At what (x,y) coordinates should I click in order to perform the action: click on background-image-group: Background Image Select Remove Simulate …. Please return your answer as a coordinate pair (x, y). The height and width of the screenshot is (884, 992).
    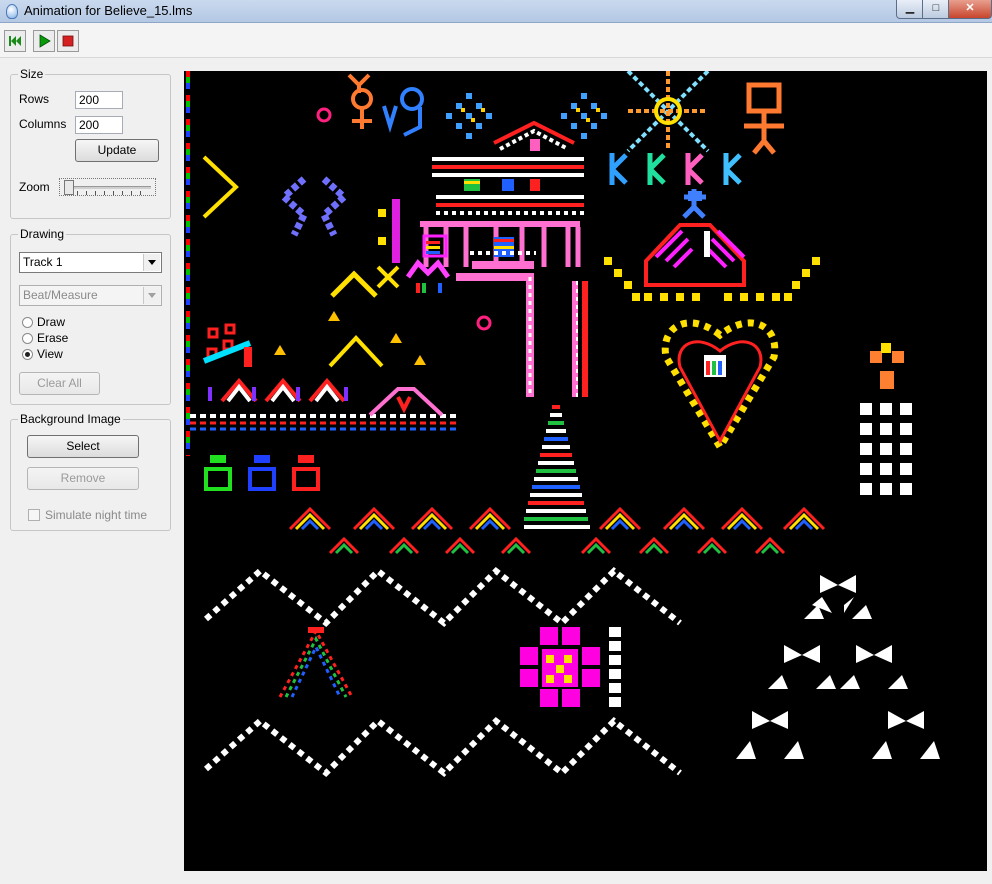
    Looking at the image, I should click on (90, 471).